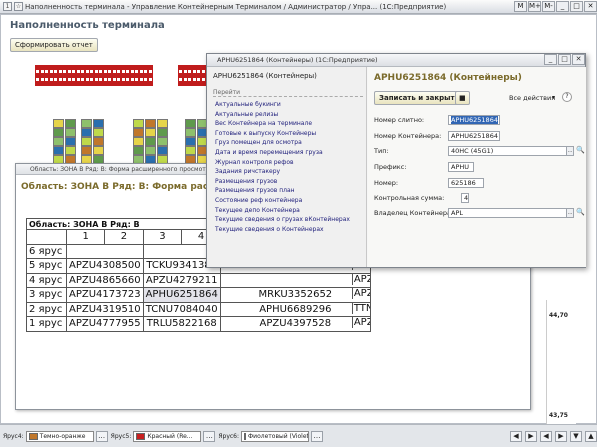 This screenshot has width=597, height=447. What do you see at coordinates (181, 280) in the screenshot?
I see `container-cell: APZU4279211` at bounding box center [181, 280].